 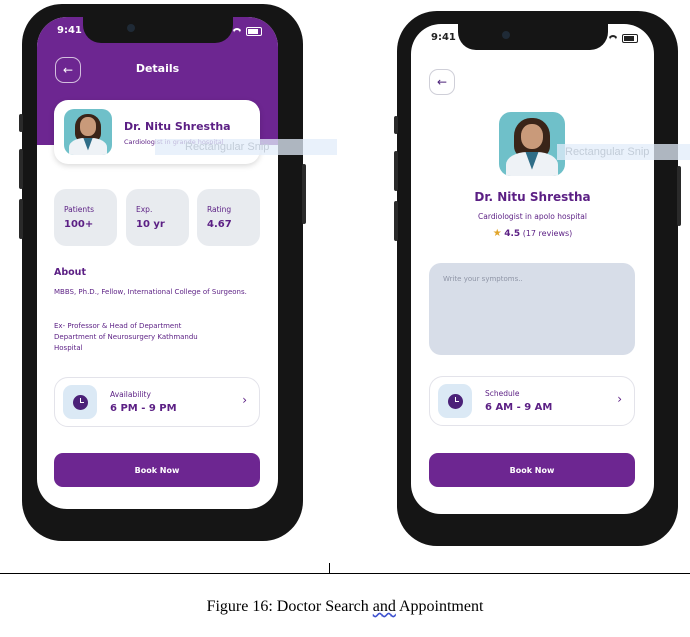 What do you see at coordinates (228, 217) in the screenshot?
I see `stat-card-rating: Rating 4.67` at bounding box center [228, 217].